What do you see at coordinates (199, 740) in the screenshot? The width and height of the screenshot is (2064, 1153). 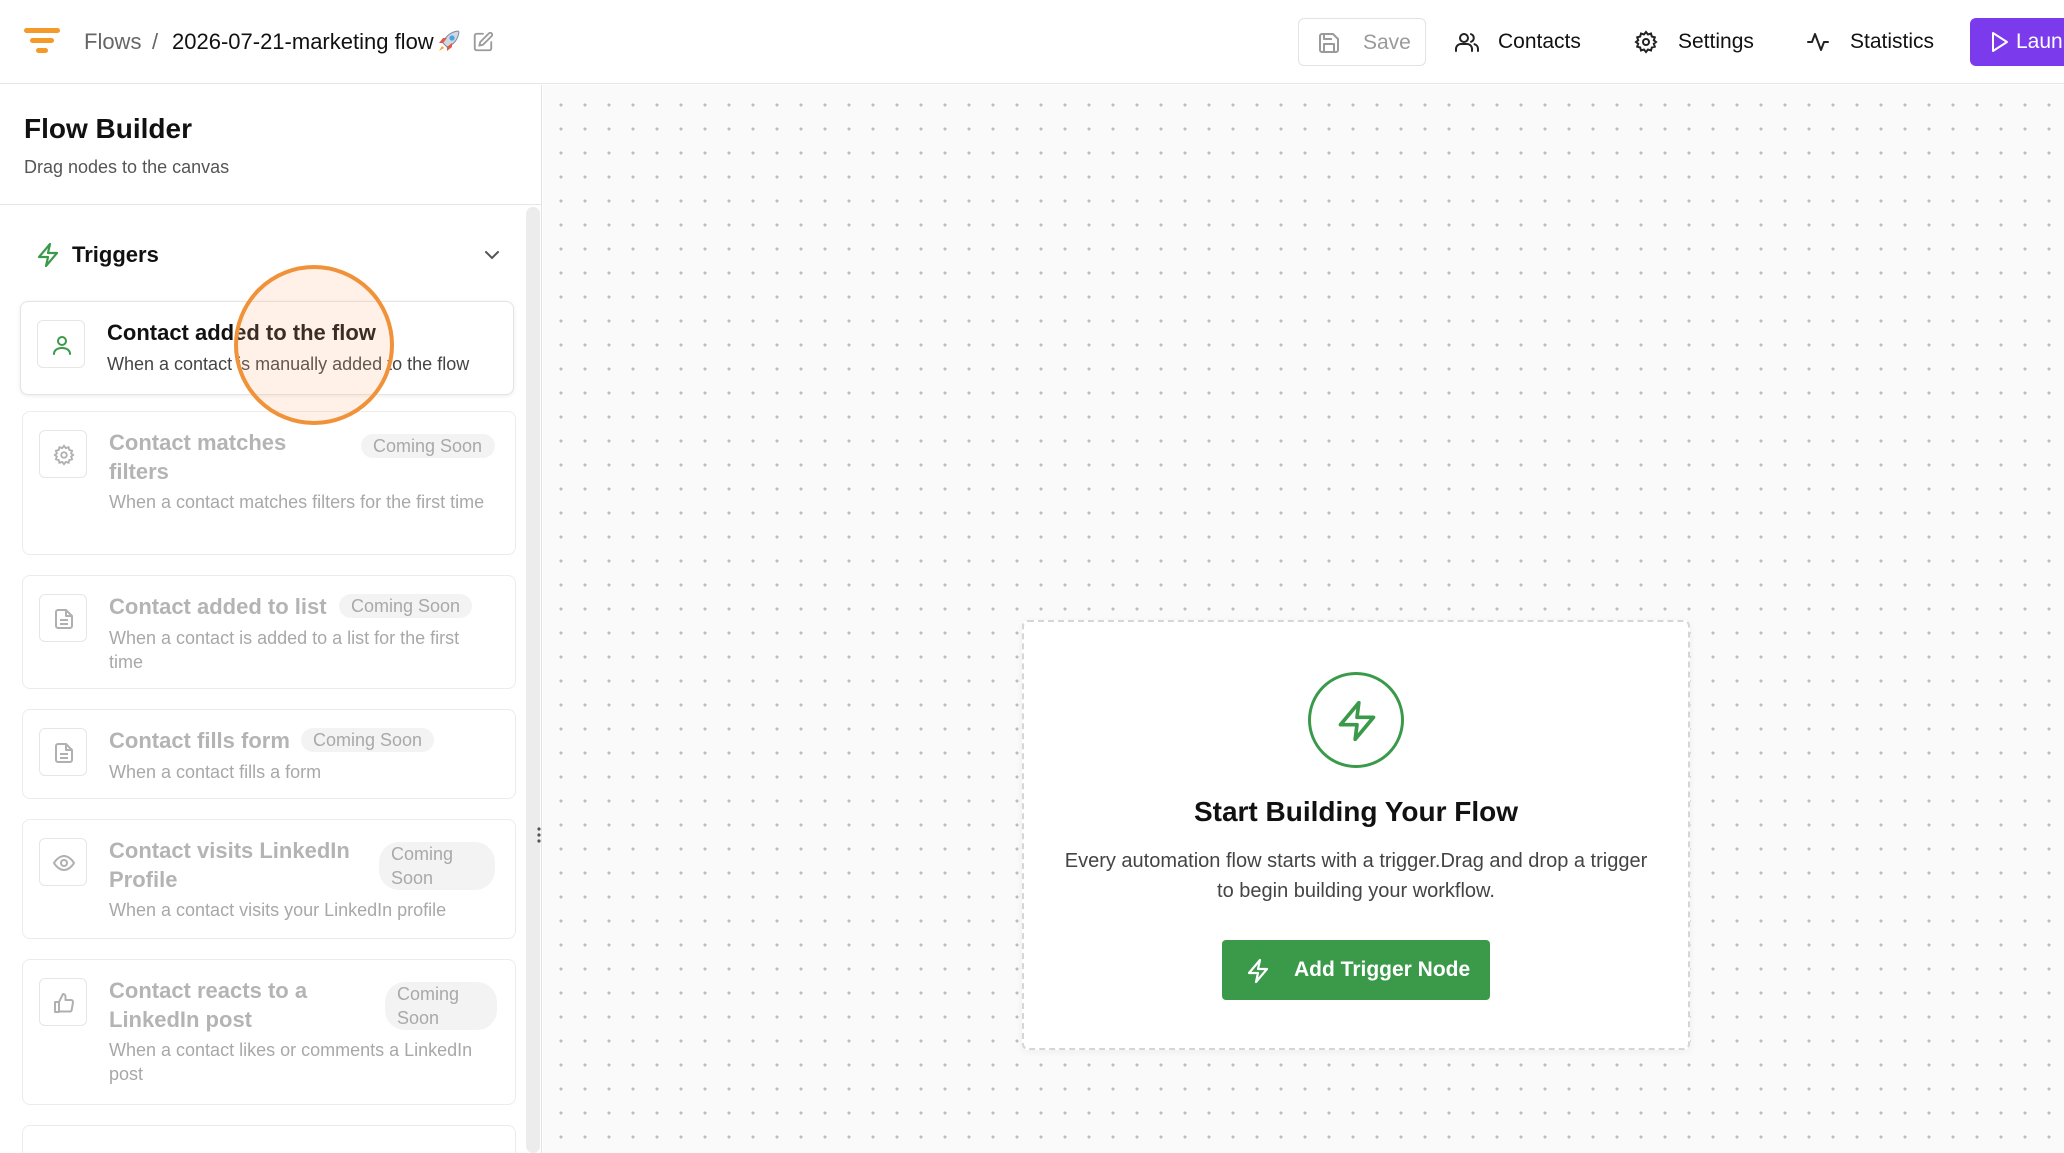 I see `trigger-card-title: Contact fills form` at bounding box center [199, 740].